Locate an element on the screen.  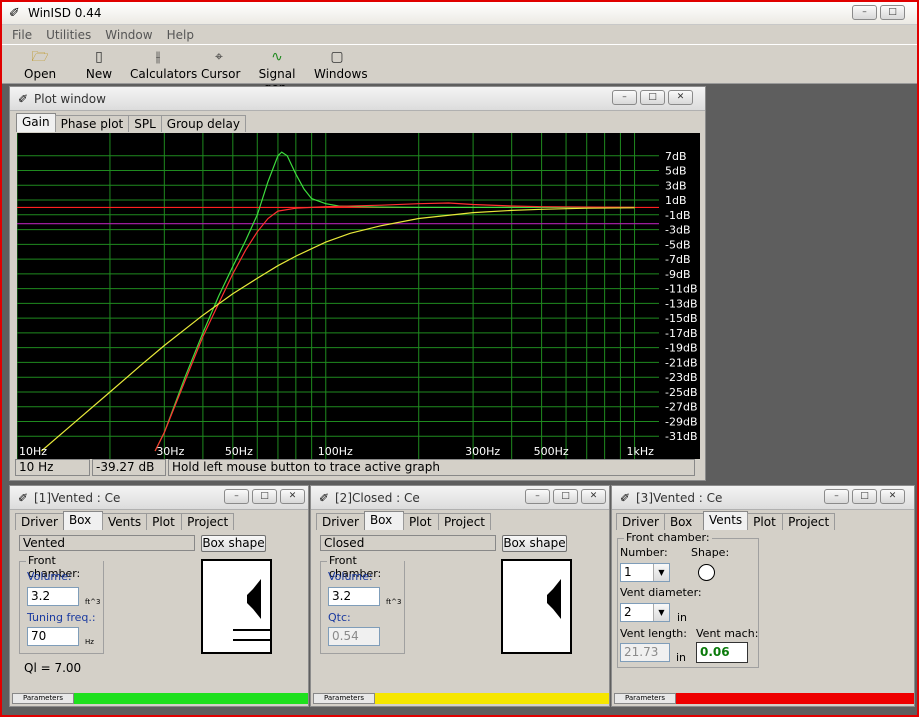
tab-phase-plot: Phase plot is located at coordinates (92, 123).